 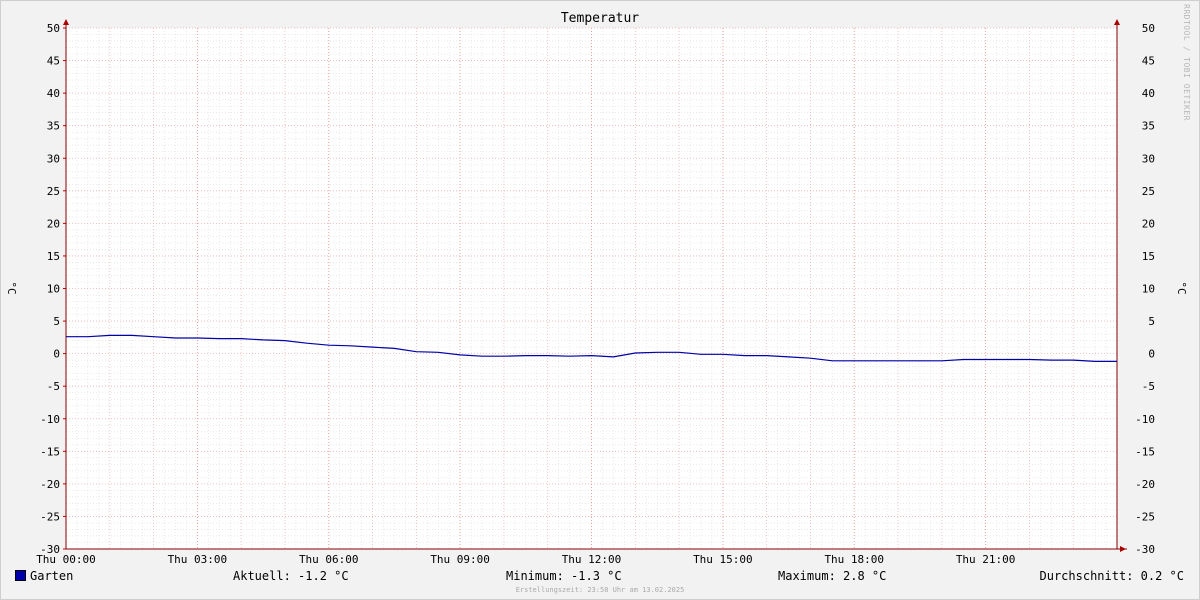 I want to click on y-tick-label-right: 25, so click(x=1148, y=191).